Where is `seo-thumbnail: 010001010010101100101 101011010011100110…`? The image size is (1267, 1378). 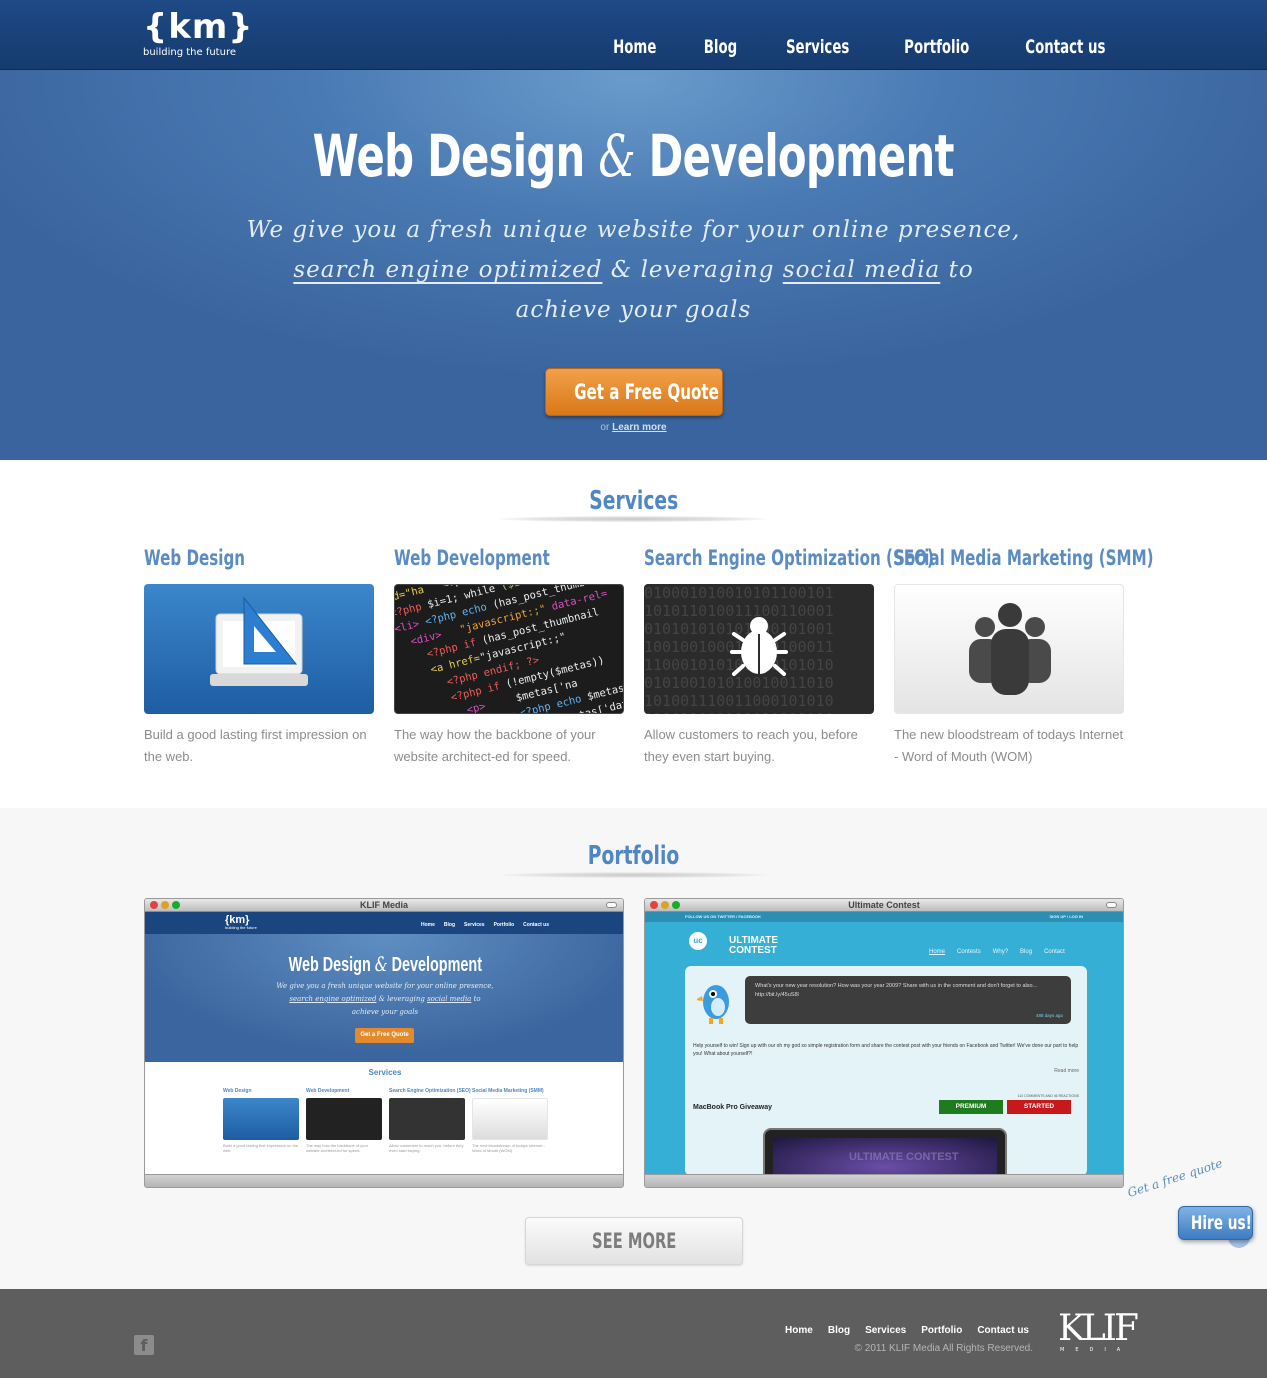
seo-thumbnail: 010001010010101100101 101011010011100110… is located at coordinates (759, 649).